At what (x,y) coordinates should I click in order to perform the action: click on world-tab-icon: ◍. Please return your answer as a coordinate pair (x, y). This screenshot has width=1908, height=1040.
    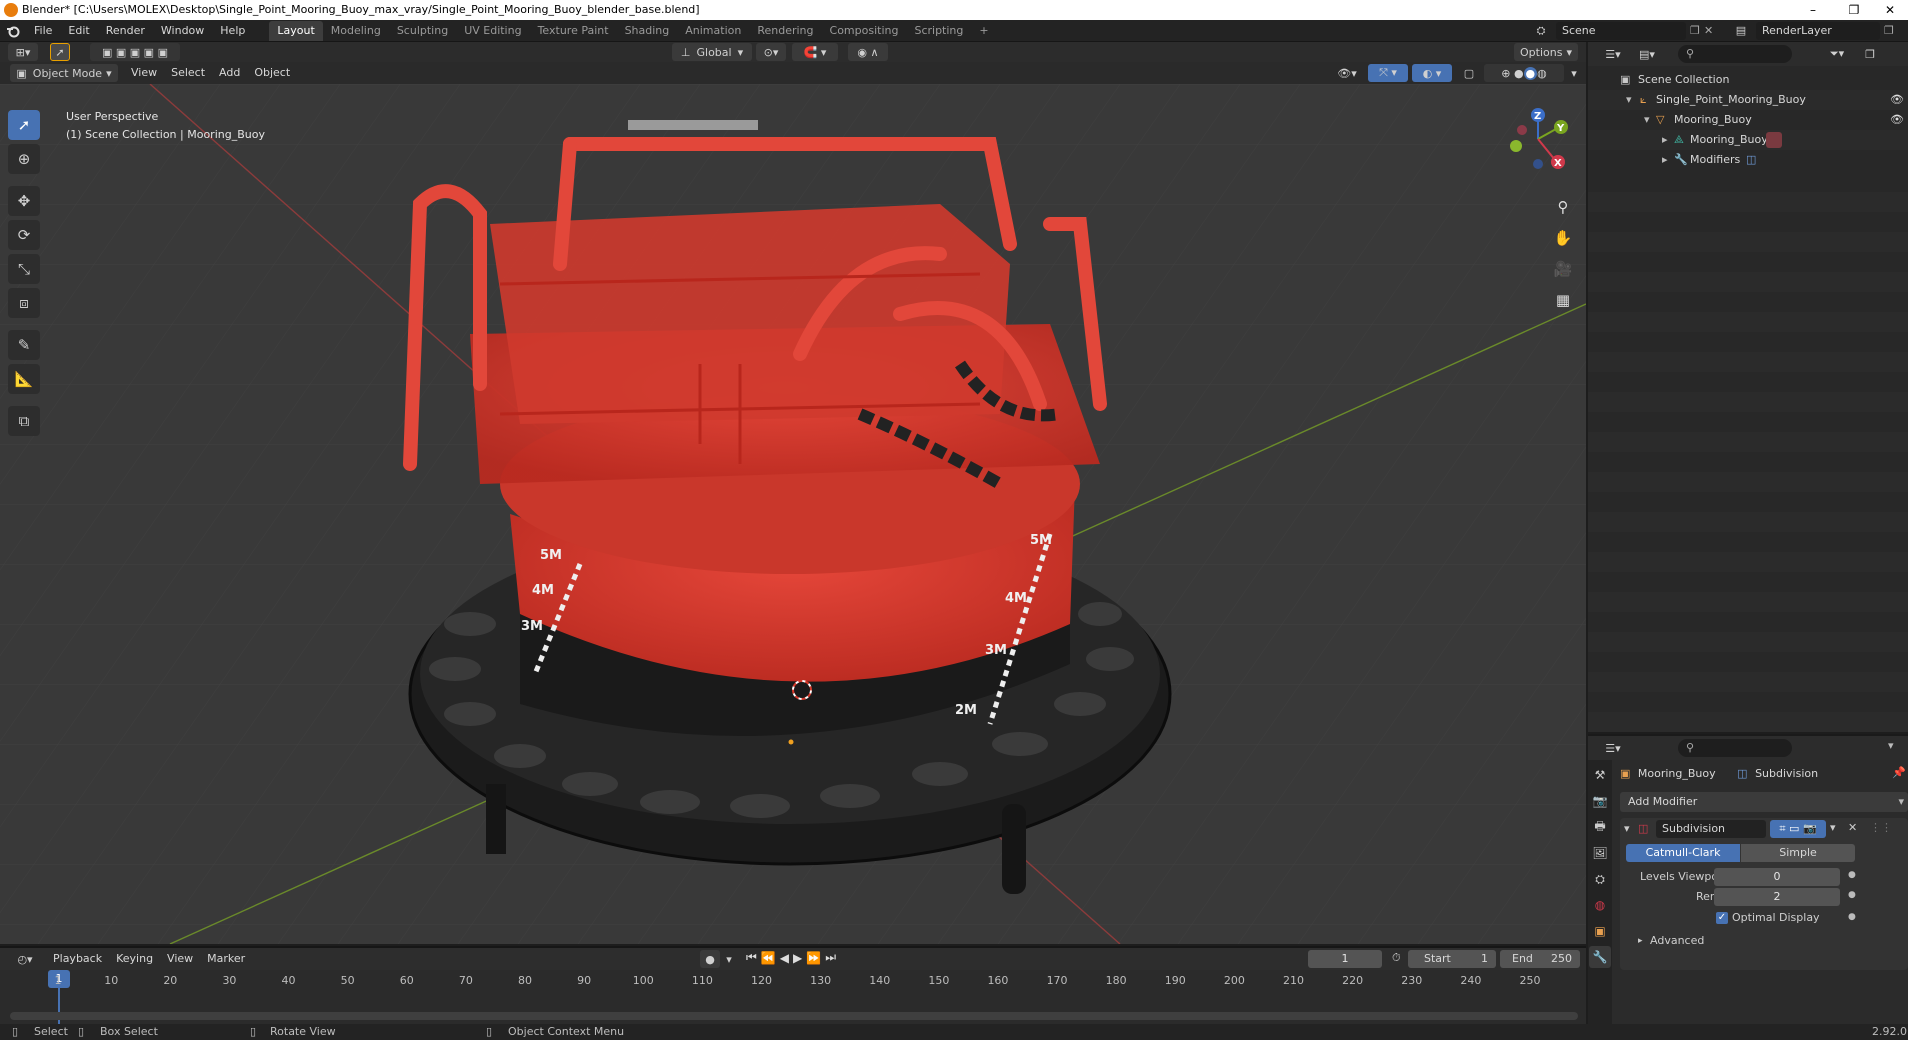
    Looking at the image, I should click on (1600, 905).